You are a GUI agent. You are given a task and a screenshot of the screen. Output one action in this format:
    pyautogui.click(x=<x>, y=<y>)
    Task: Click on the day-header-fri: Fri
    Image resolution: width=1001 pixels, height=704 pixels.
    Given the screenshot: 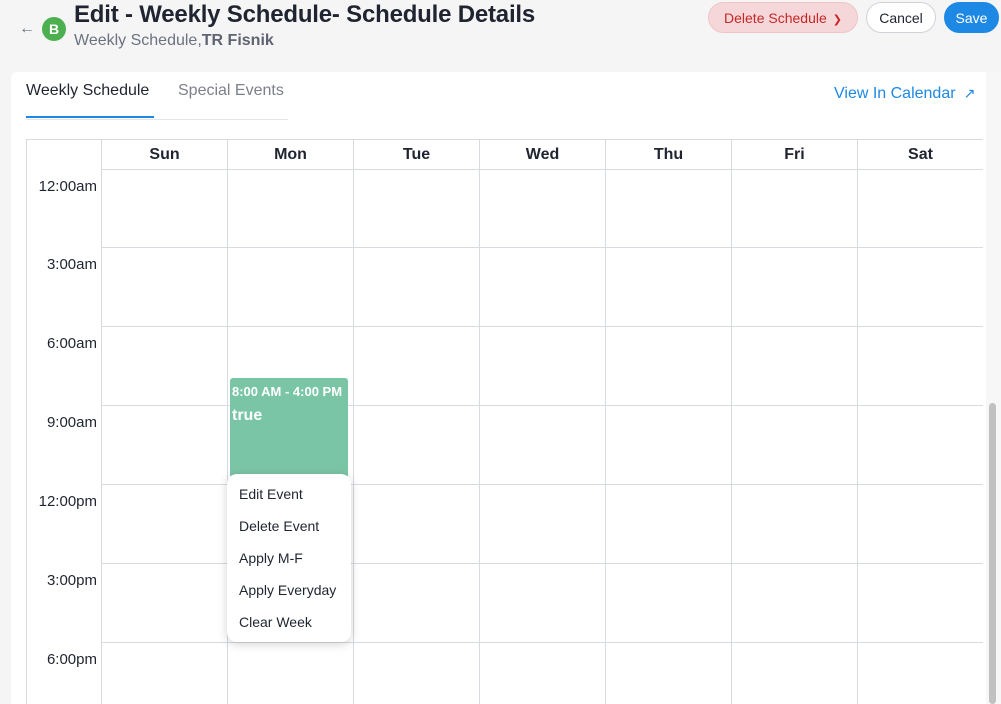 What is the action you would take?
    pyautogui.click(x=794, y=154)
    